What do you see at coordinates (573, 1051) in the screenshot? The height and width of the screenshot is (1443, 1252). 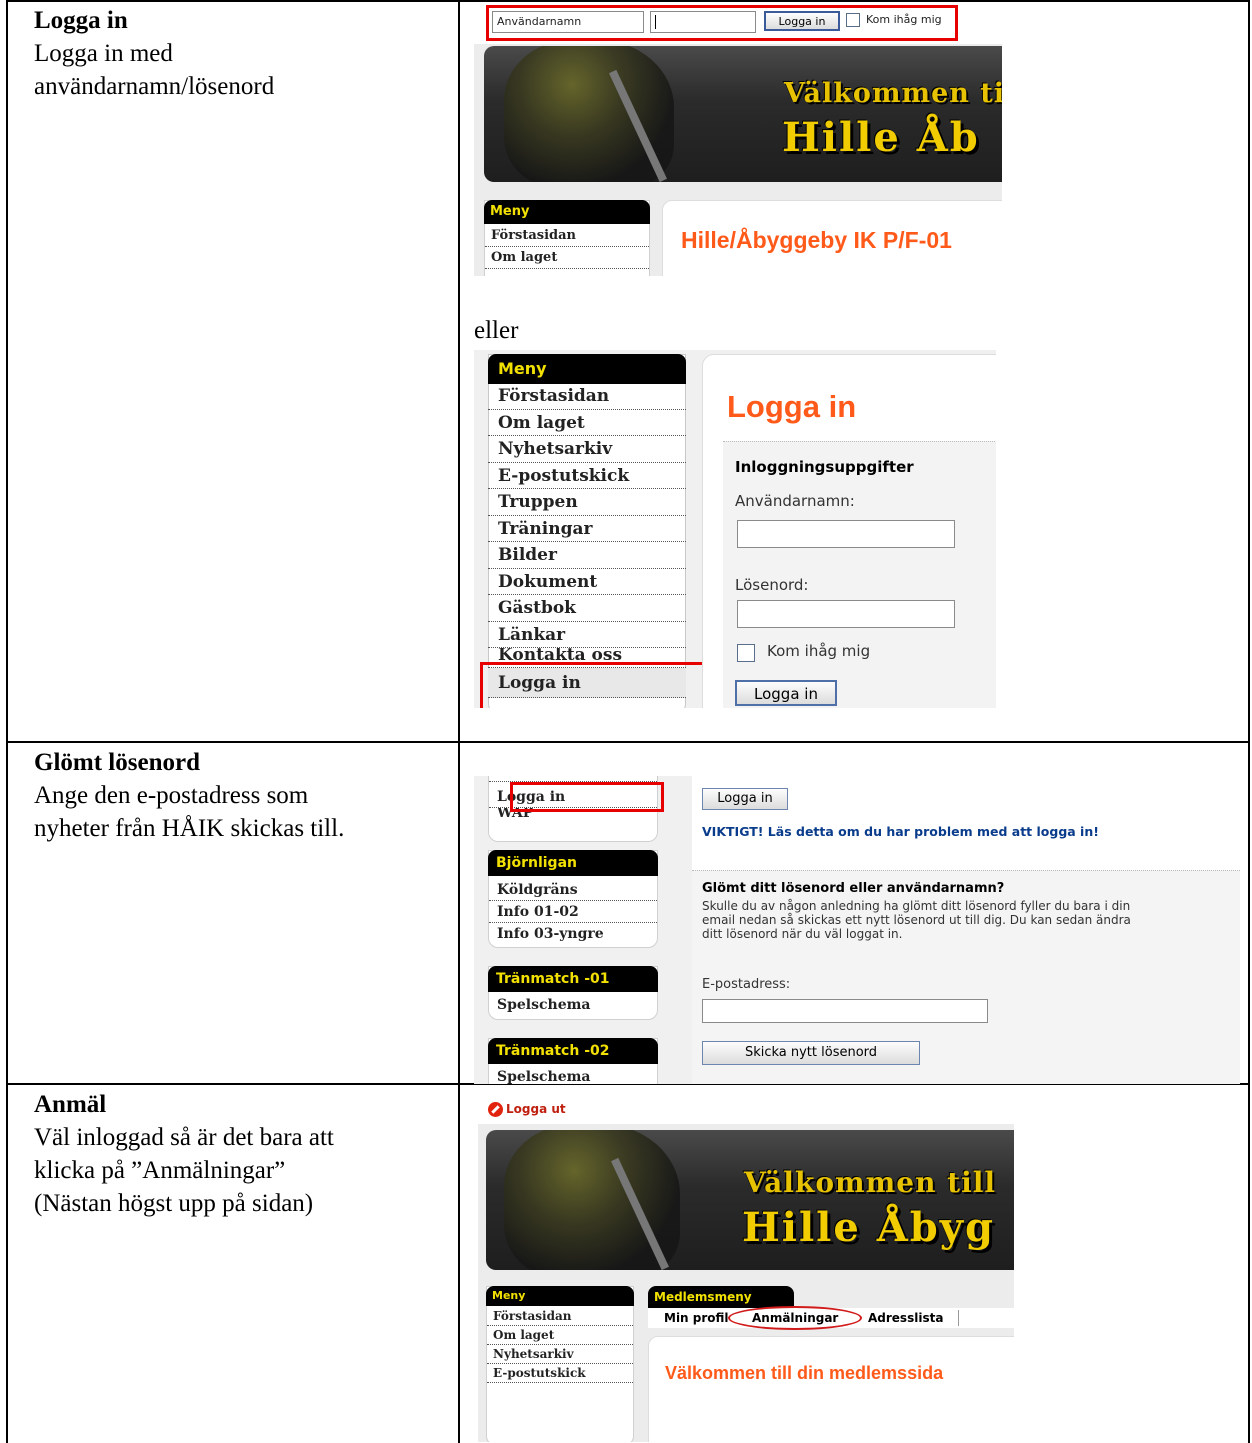 I see `menu-group-title: Tränmatch -02` at bounding box center [573, 1051].